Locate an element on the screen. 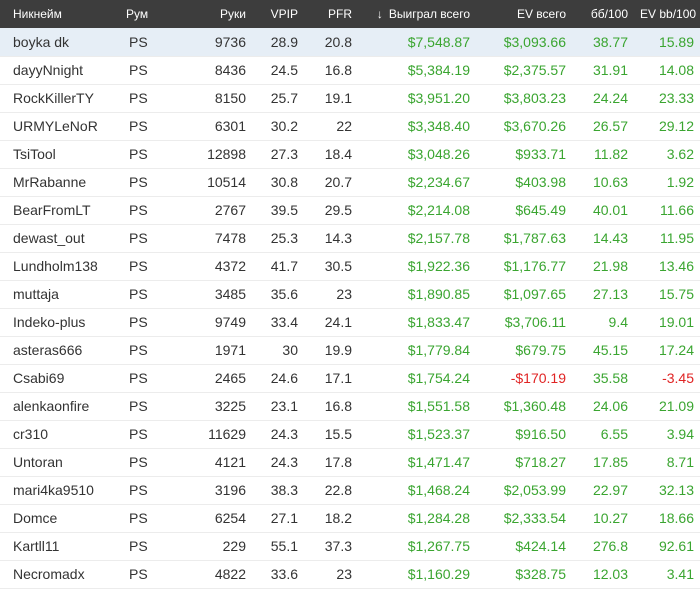 Image resolution: width=700 pixels, height=589 pixels. column-header-won-total: ↓ Выиграл всего is located at coordinates (417, 14).